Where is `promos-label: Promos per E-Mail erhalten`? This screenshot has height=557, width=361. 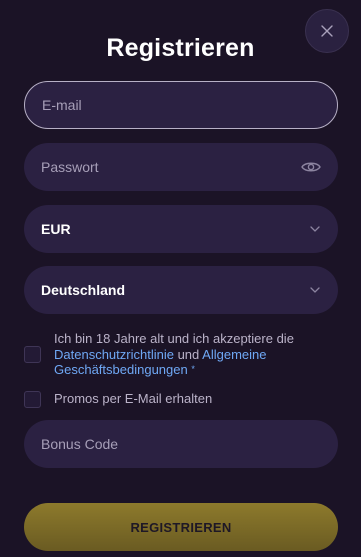
promos-label: Promos per E-Mail erhalten is located at coordinates (133, 398).